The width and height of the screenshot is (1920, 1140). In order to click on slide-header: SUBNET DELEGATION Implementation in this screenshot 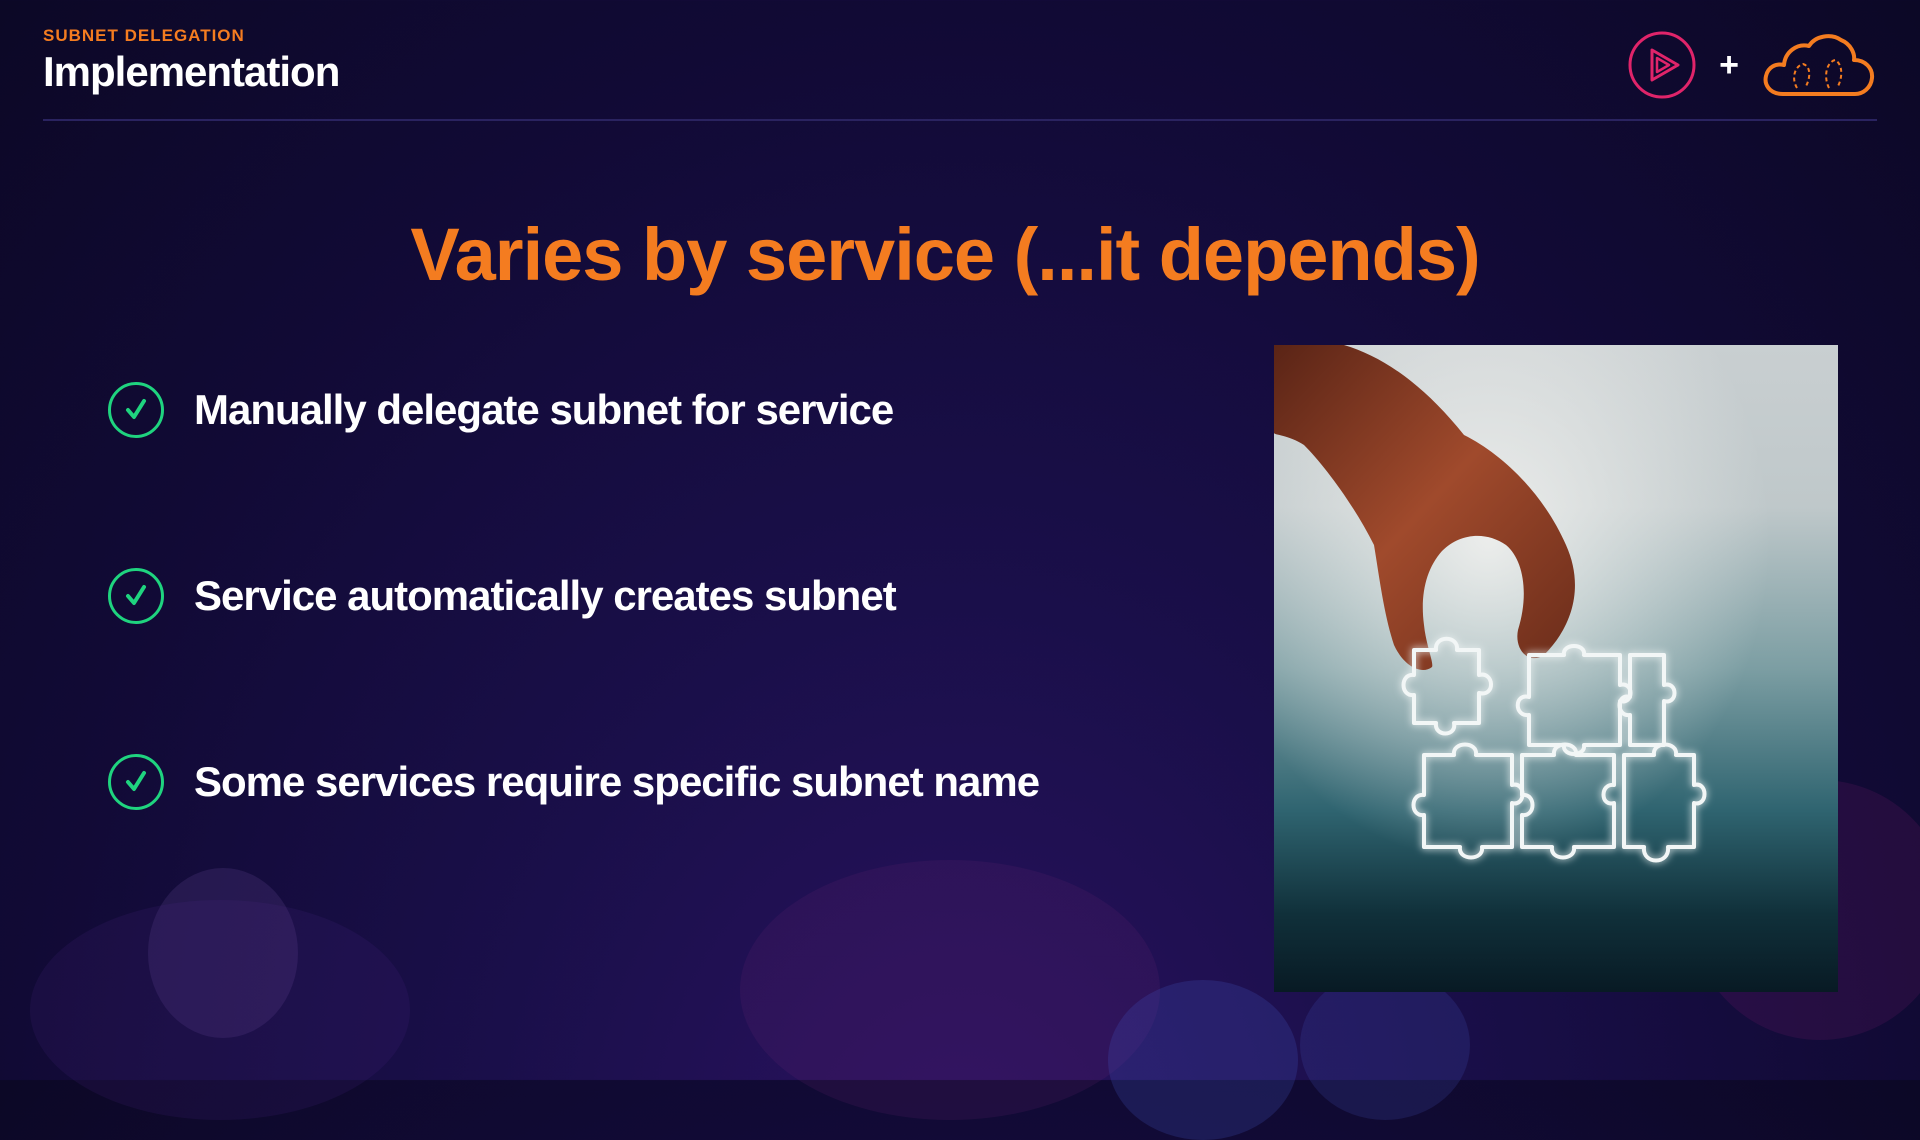, I will do `click(191, 61)`.